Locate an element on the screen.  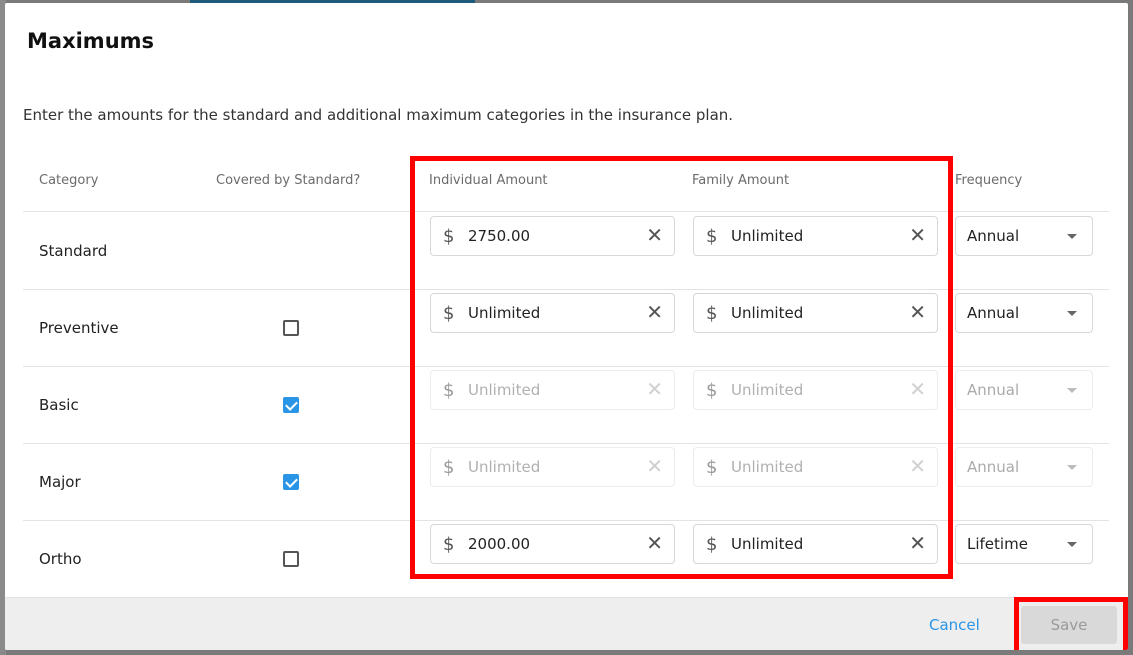
cancel-button: Cancel is located at coordinates (954, 625).